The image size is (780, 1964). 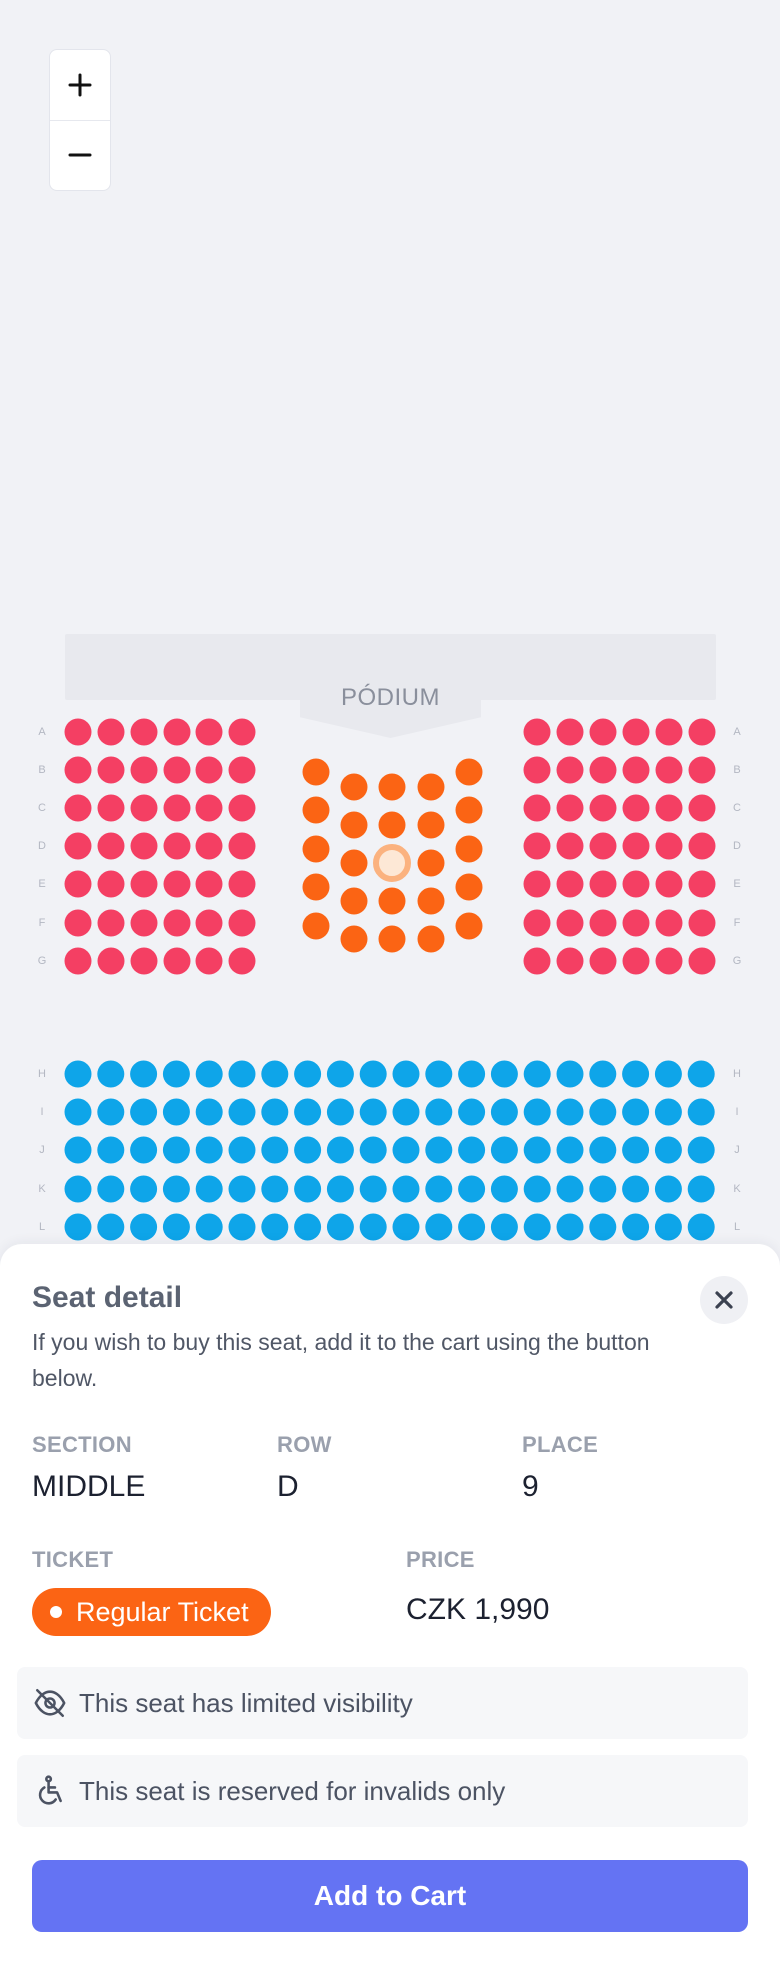 I want to click on zoom-out-button, so click(x=80, y=155).